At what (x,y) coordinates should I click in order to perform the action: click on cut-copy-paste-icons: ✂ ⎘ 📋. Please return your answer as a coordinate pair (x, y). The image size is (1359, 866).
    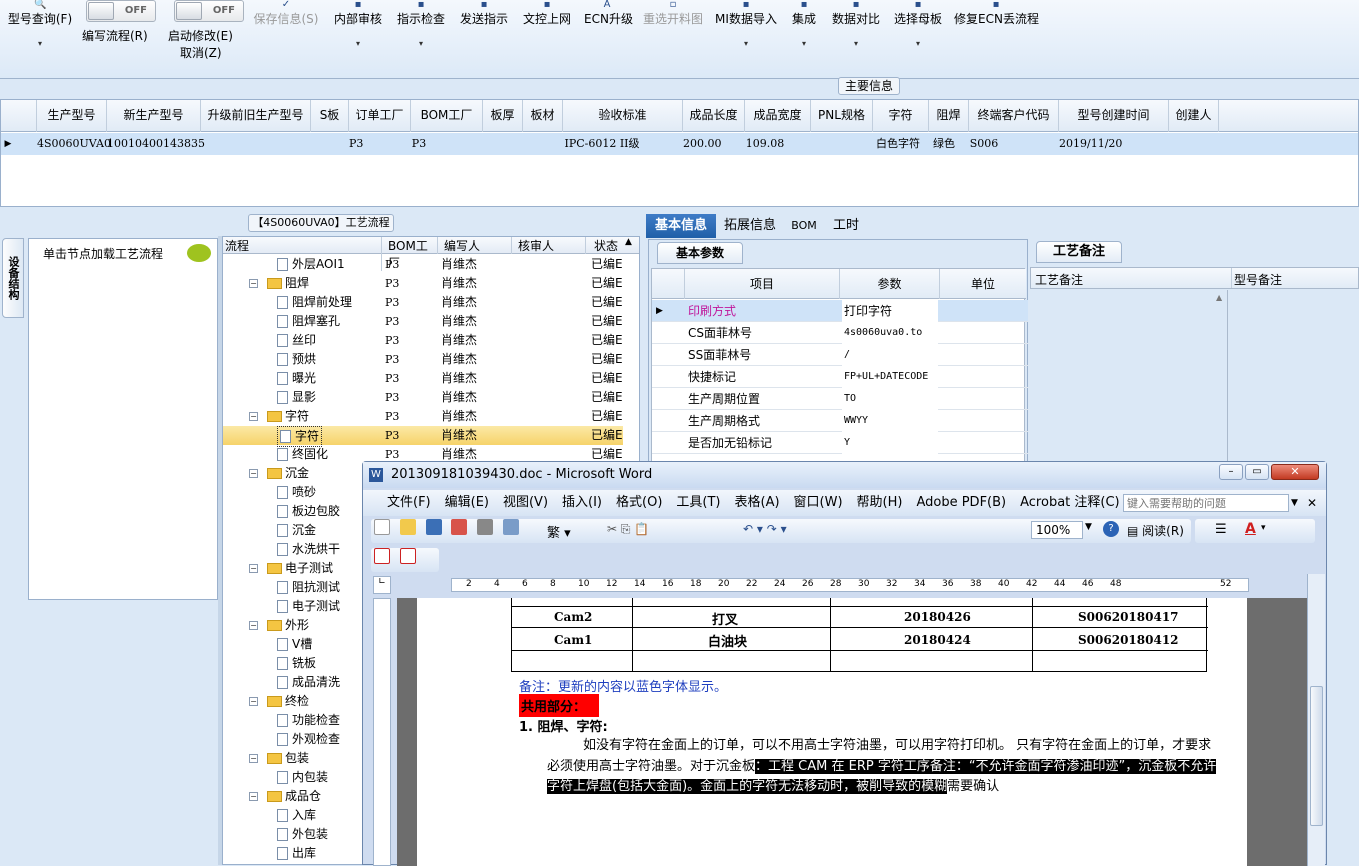
    Looking at the image, I should click on (628, 529).